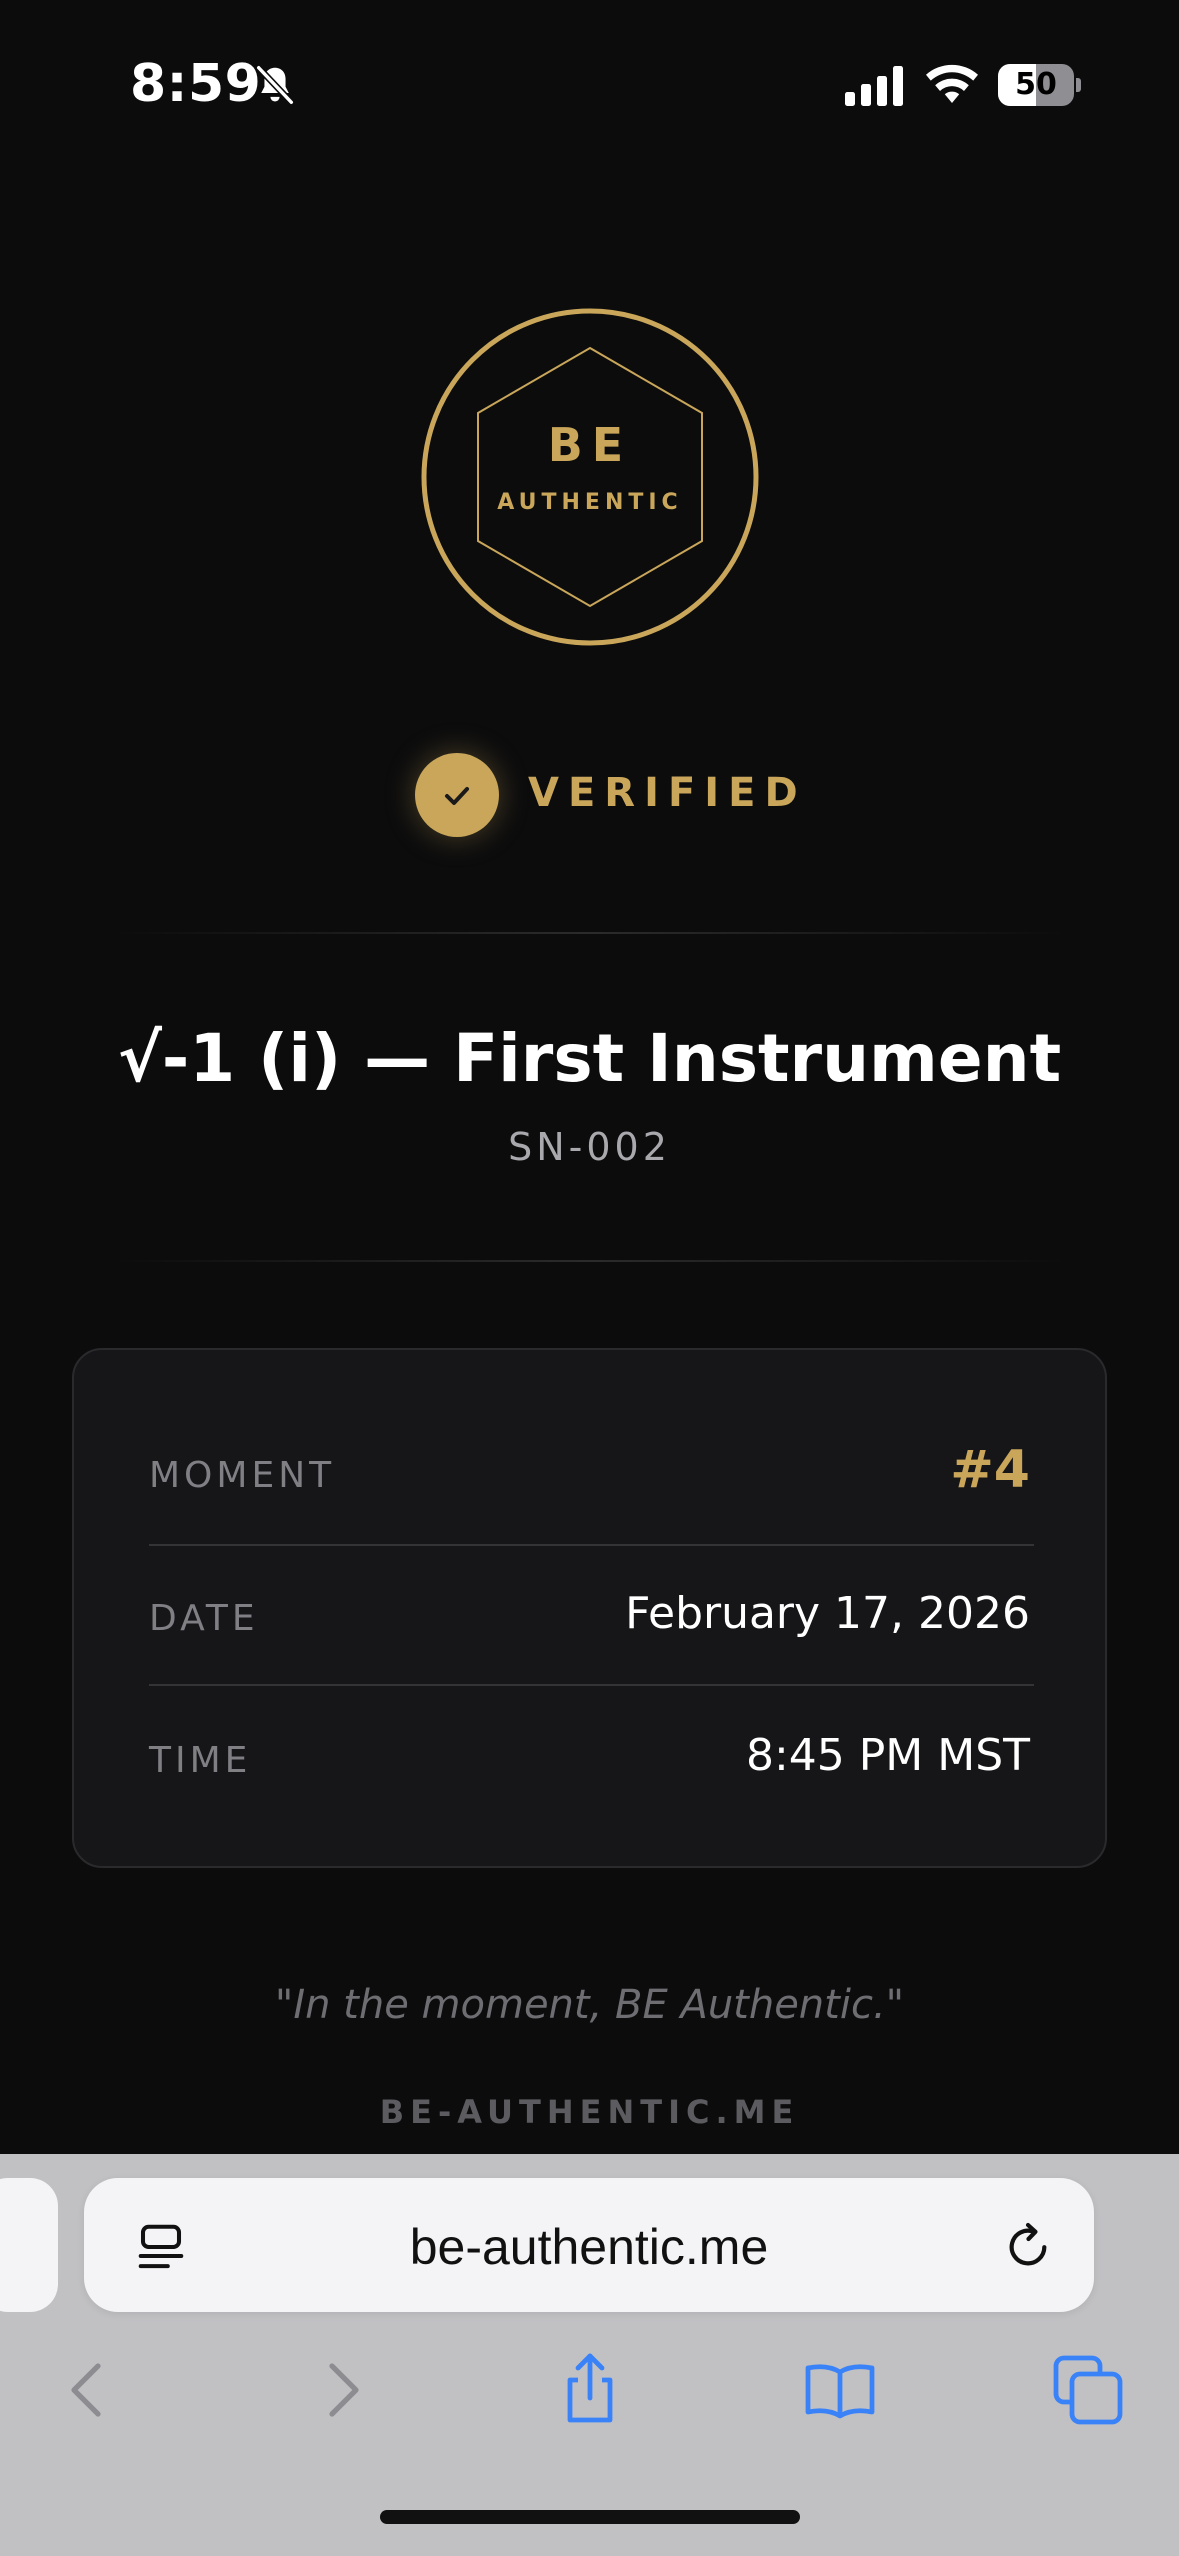 Image resolution: width=1179 pixels, height=2556 pixels. I want to click on address-url: be-authentic.me, so click(589, 2247).